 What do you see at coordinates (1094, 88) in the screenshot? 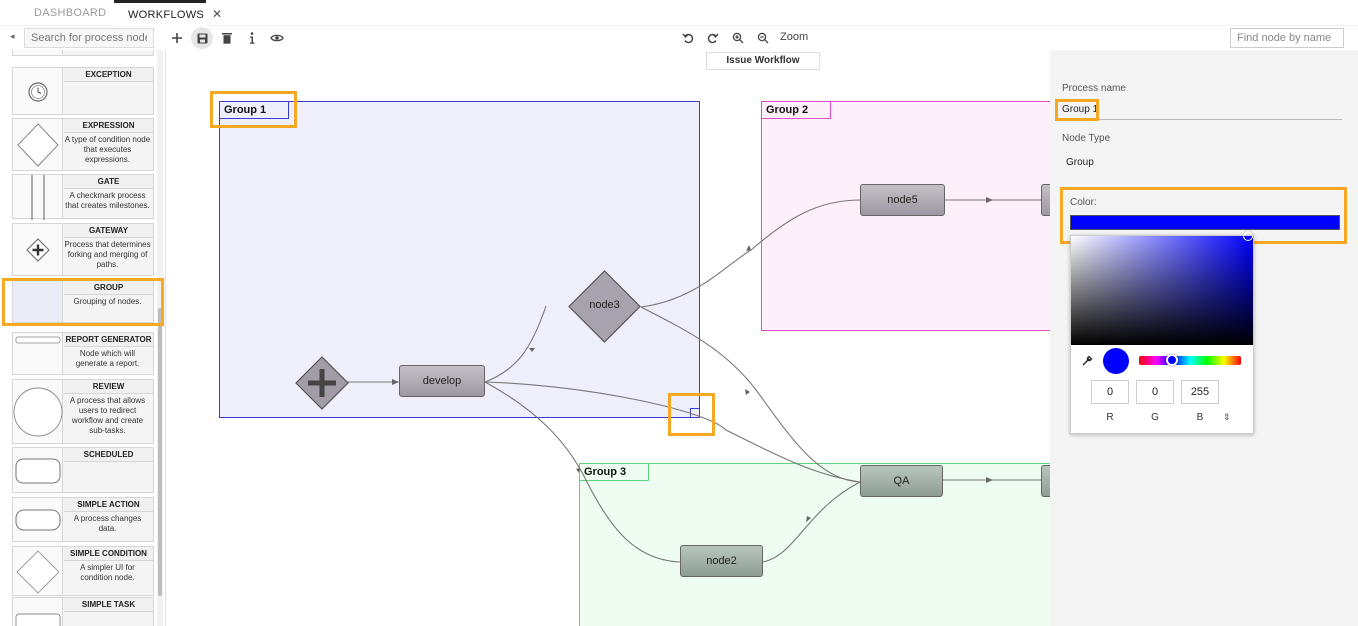
I see `process-name-label: Process name` at bounding box center [1094, 88].